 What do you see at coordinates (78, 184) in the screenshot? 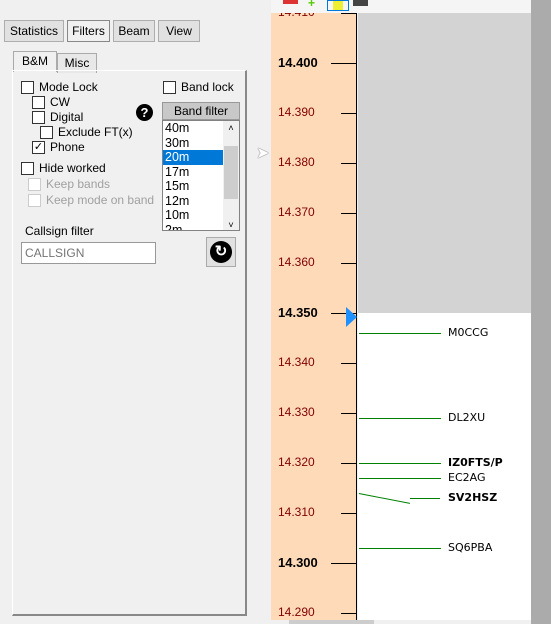
I see `label: Keep bands` at bounding box center [78, 184].